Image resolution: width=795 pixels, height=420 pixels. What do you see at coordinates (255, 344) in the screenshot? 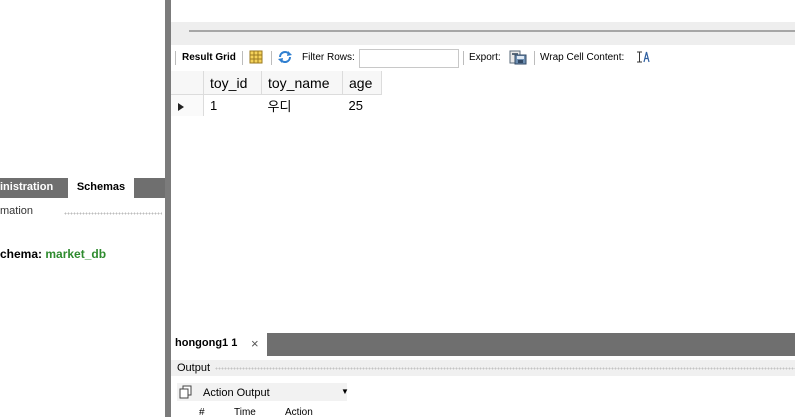
I see `close-icon: ×` at bounding box center [255, 344].